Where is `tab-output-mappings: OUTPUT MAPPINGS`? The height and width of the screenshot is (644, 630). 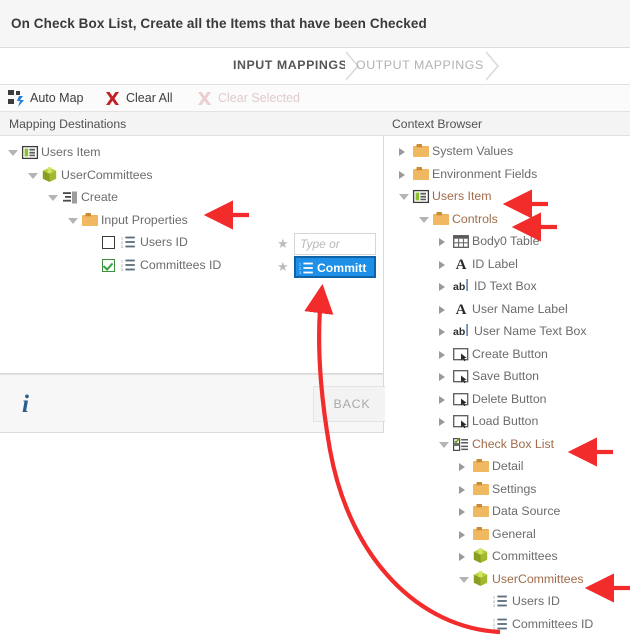
tab-output-mappings: OUTPUT MAPPINGS is located at coordinates (427, 66).